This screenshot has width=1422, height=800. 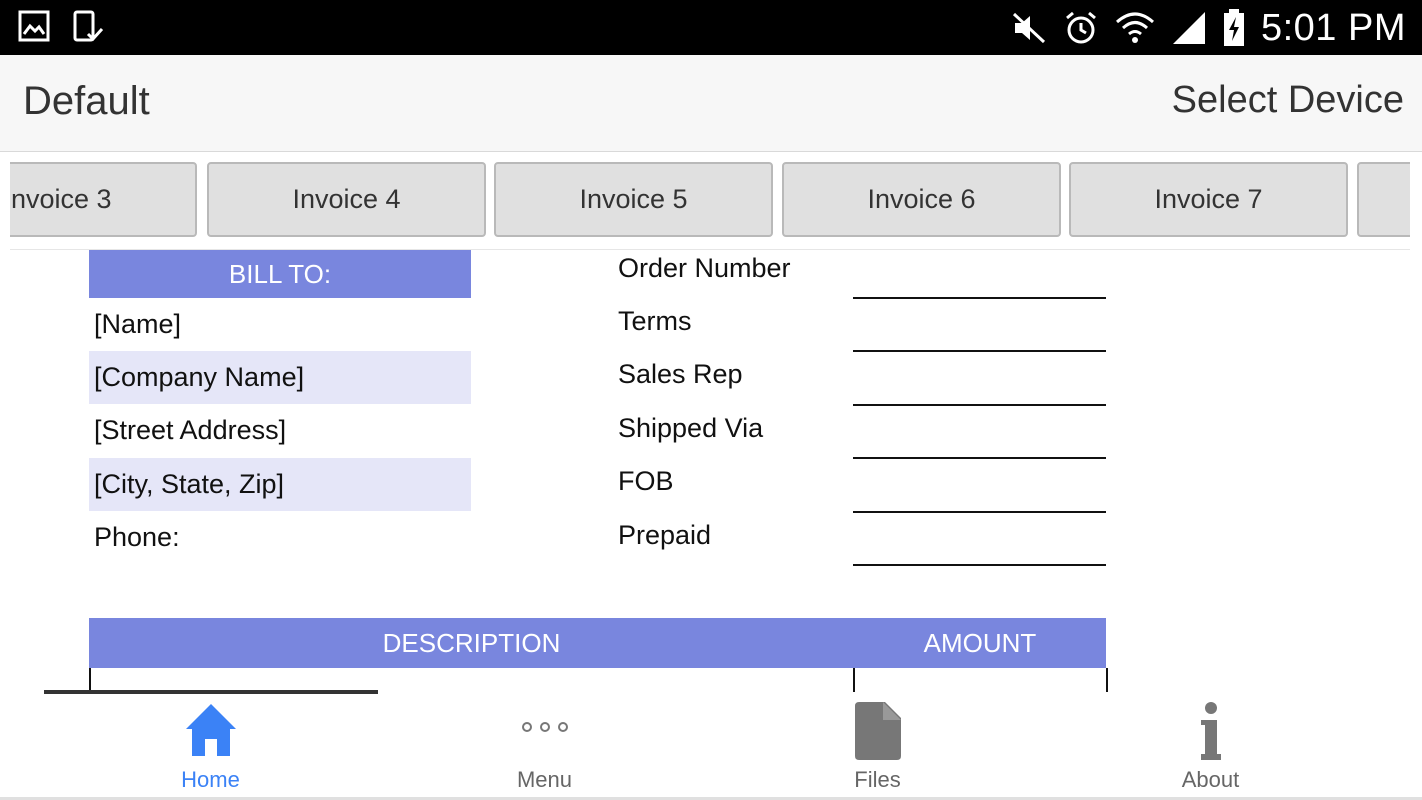 What do you see at coordinates (691, 427) in the screenshot?
I see `shipped-via-label: Shipped Via` at bounding box center [691, 427].